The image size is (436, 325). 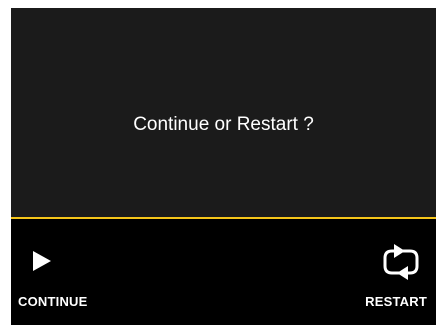 What do you see at coordinates (53, 301) in the screenshot?
I see `continue-button-label: CONTINUE` at bounding box center [53, 301].